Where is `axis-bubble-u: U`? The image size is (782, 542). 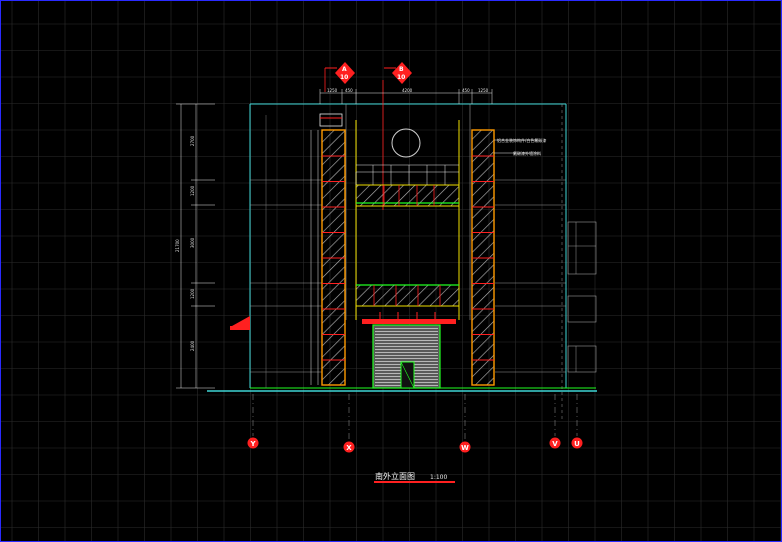 axis-bubble-u: U is located at coordinates (577, 443).